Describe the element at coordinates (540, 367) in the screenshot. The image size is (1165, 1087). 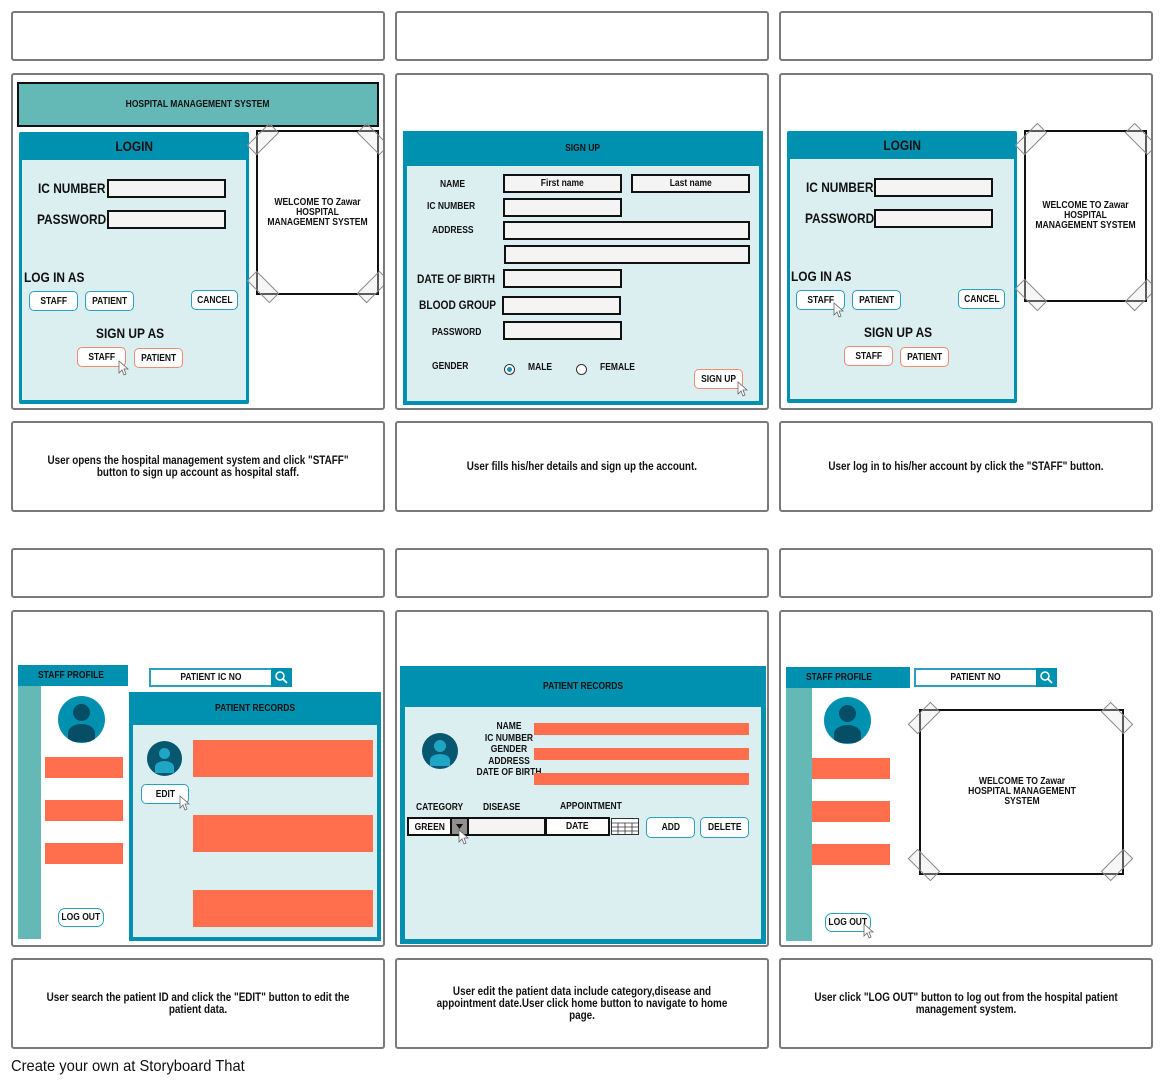
I see `male-label: MALE` at that location.